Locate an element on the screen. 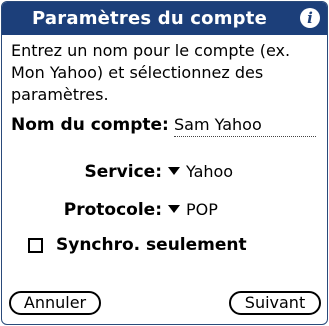 This screenshot has width=329, height=326. protocol-row: Protocole: is located at coordinates (82, 210).